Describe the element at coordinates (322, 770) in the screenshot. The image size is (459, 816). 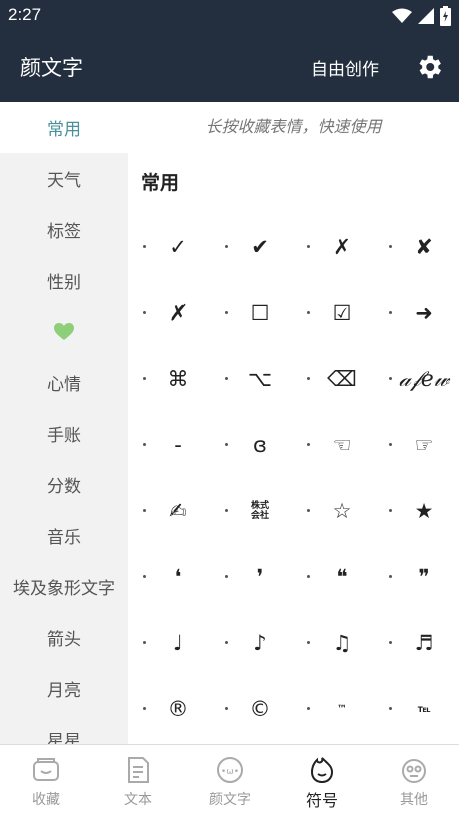
I see `symbol-flame-icon` at that location.